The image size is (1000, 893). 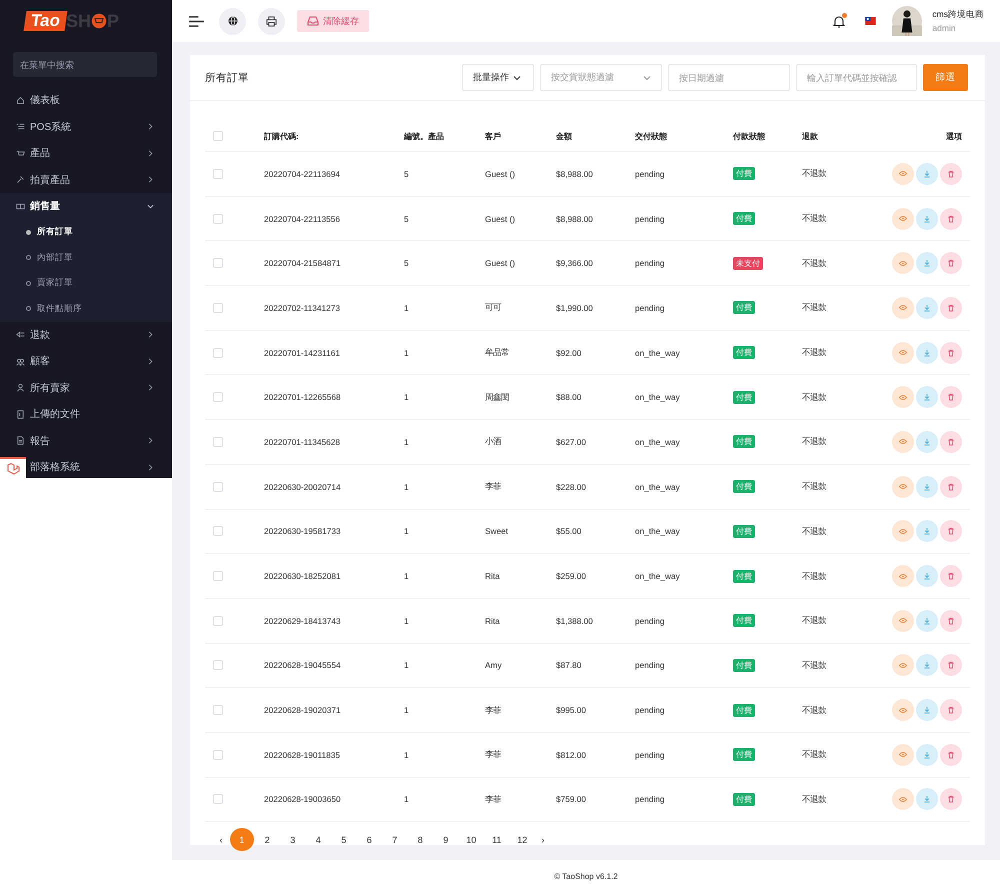 I want to click on order-code: 20220701-11345628, so click(x=302, y=441).